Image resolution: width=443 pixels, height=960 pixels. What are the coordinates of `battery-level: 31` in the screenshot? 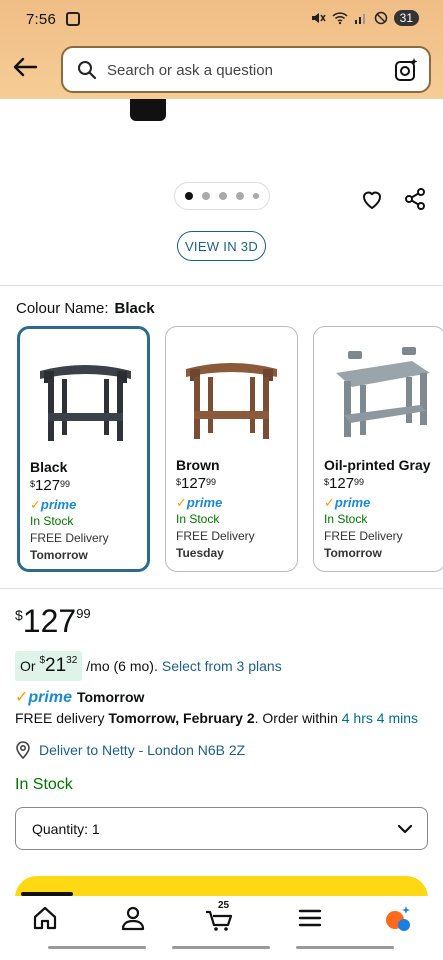 It's located at (406, 18).